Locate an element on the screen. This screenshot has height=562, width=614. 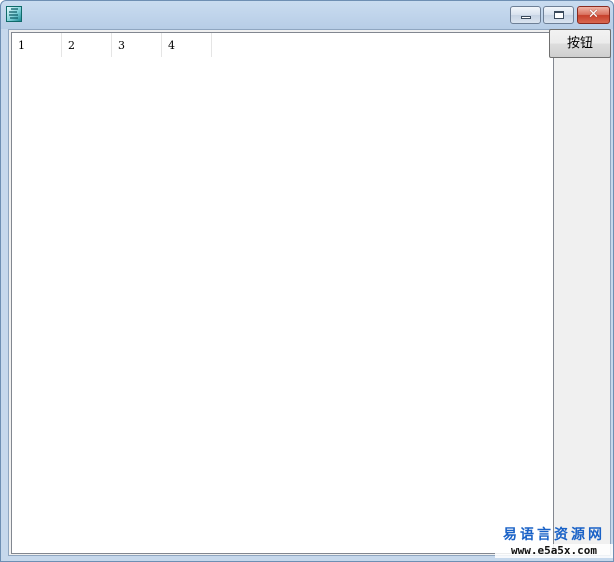
watermark-url: www.e5a5x.com is located at coordinates (554, 551).